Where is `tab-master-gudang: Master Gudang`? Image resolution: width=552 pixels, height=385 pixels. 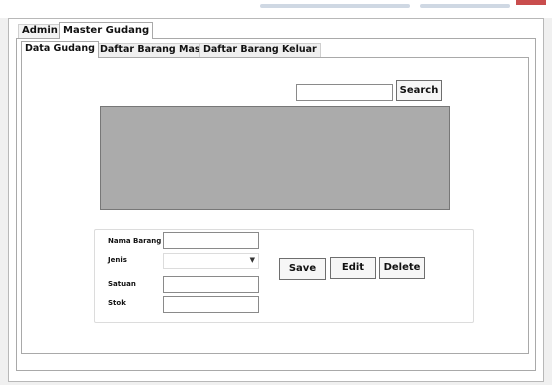
tab-master-gudang: Master Gudang is located at coordinates (106, 30).